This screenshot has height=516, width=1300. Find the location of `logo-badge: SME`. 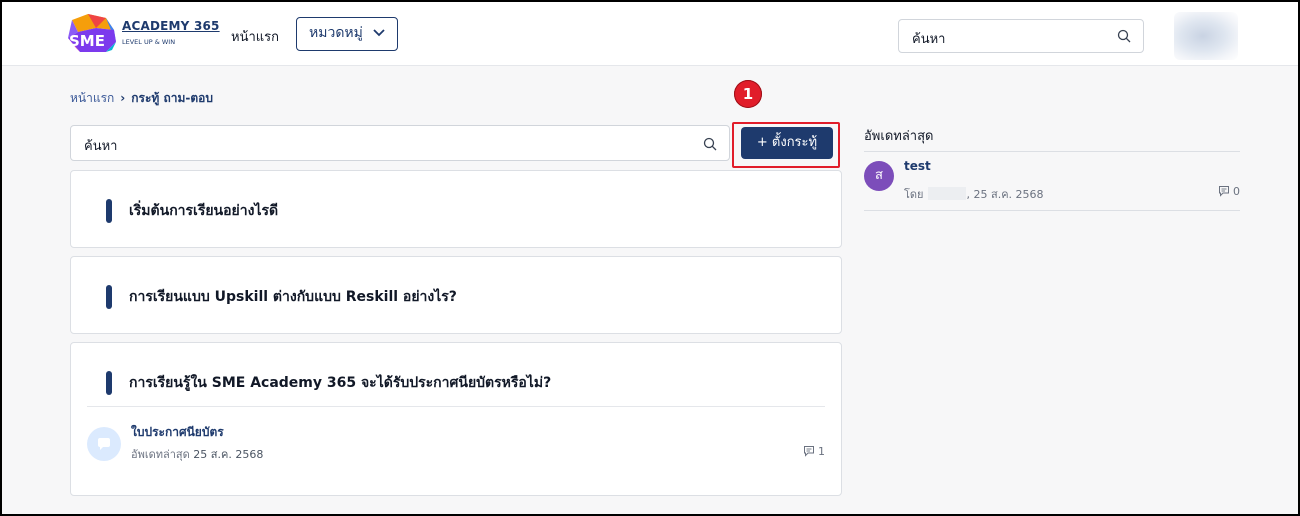

logo-badge: SME is located at coordinates (92, 33).